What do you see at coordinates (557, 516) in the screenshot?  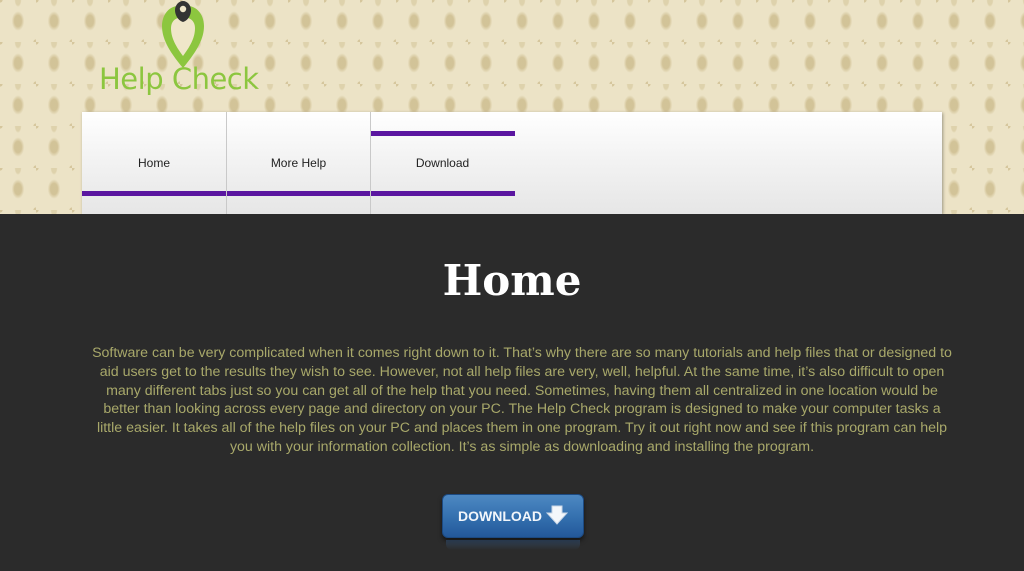 I see `down-arrow-icon` at bounding box center [557, 516].